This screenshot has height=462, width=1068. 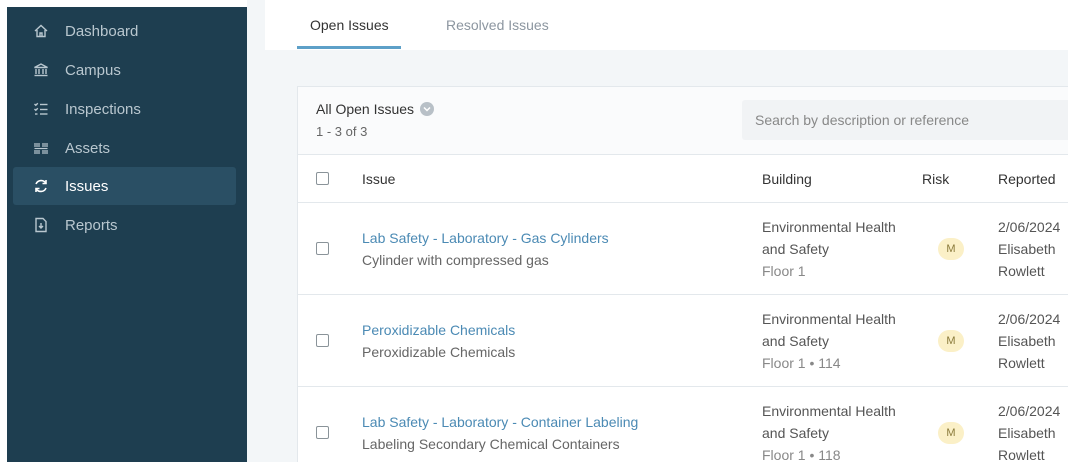 What do you see at coordinates (41, 70) in the screenshot?
I see `campus-icon` at bounding box center [41, 70].